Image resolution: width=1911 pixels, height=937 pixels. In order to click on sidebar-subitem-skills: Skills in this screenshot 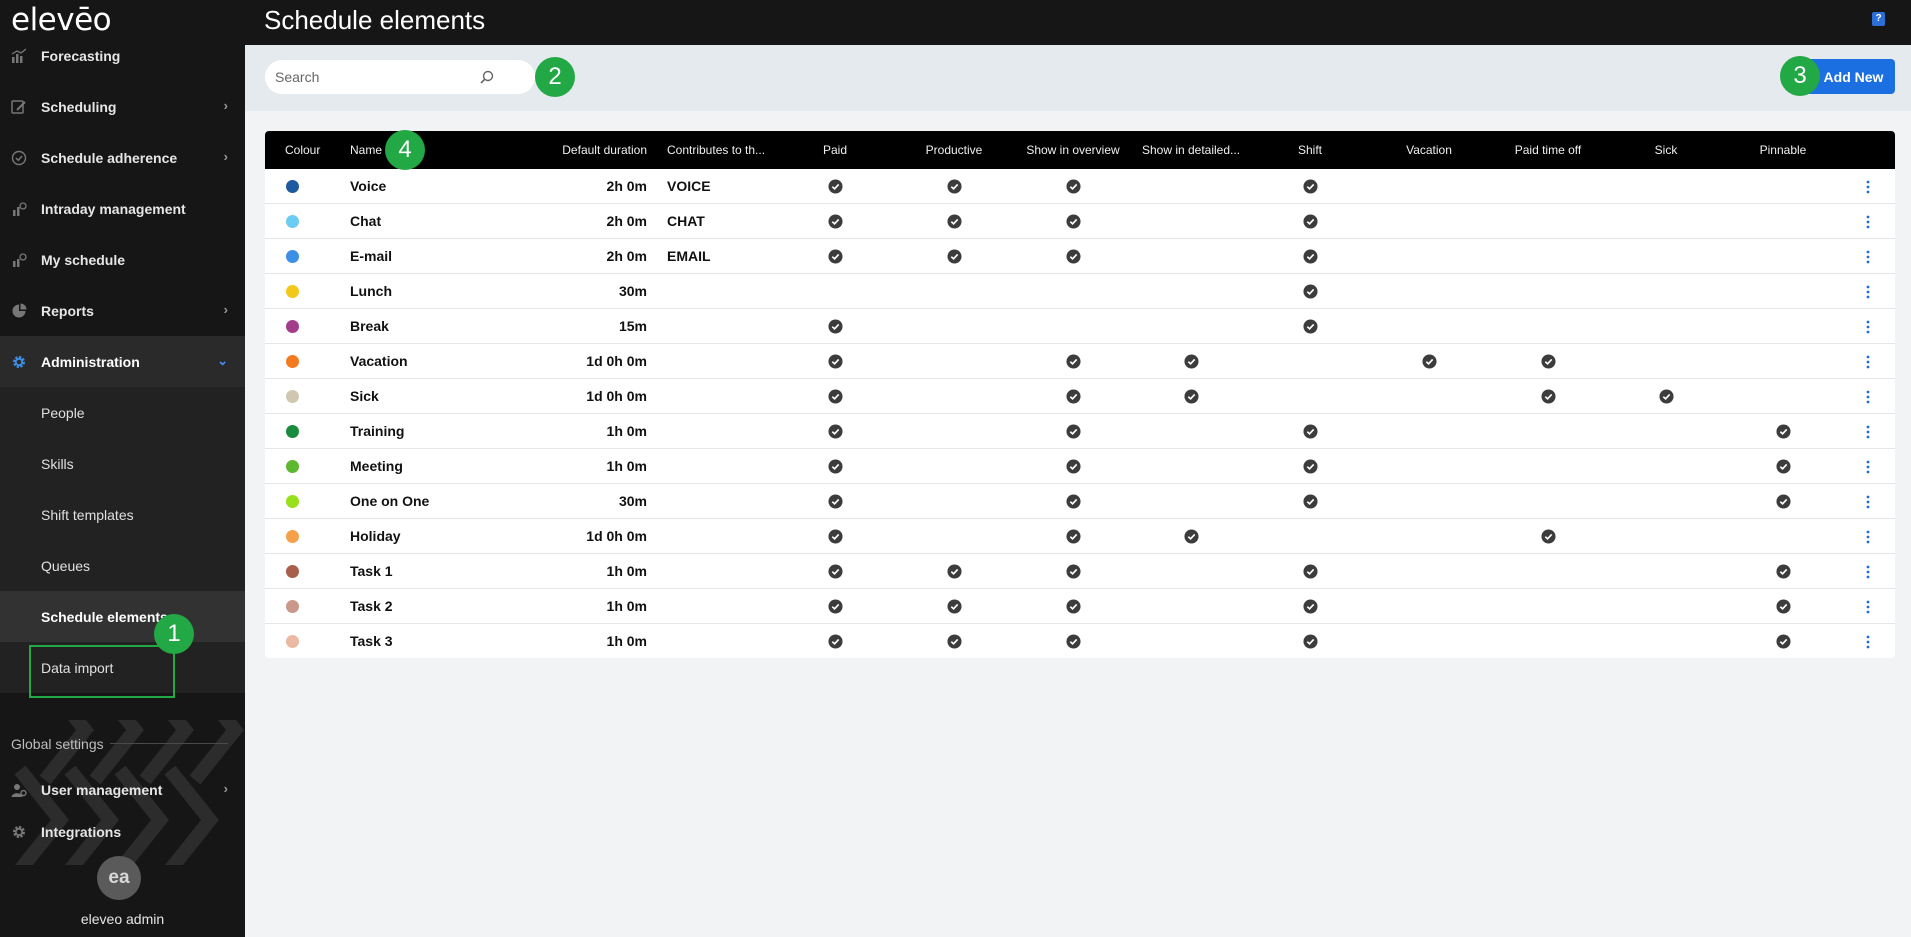, I will do `click(122, 463)`.